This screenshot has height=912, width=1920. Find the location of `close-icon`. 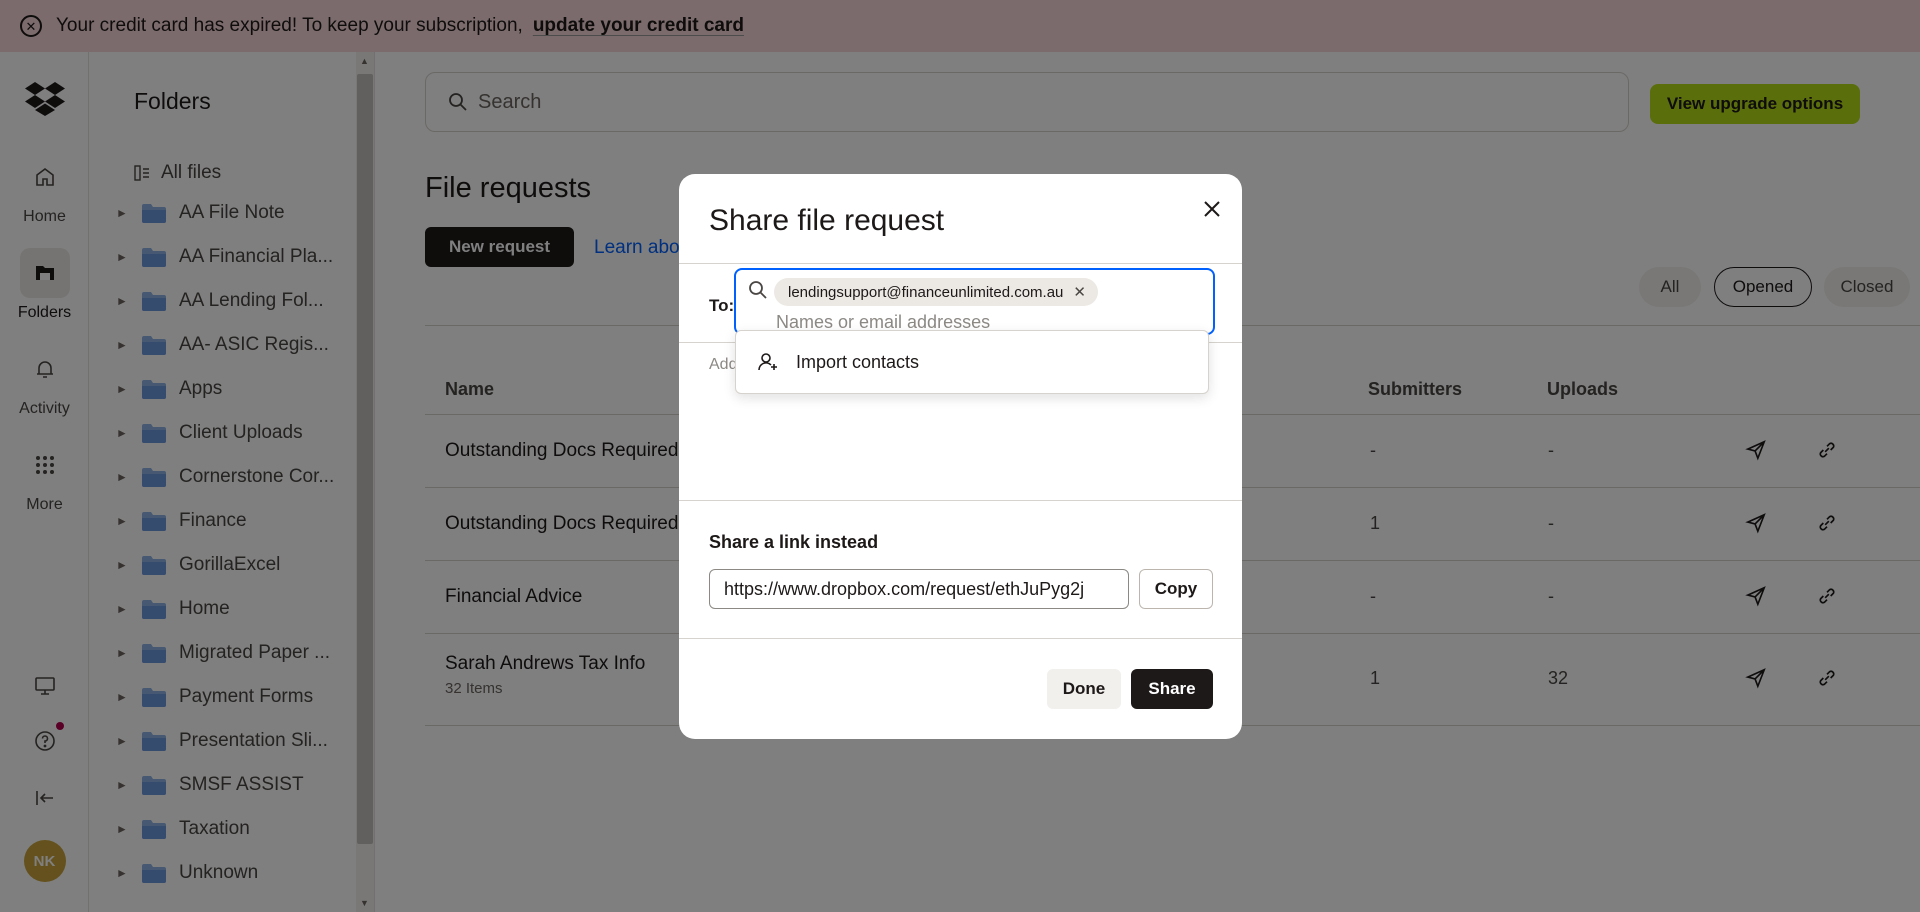

close-icon is located at coordinates (1212, 209).